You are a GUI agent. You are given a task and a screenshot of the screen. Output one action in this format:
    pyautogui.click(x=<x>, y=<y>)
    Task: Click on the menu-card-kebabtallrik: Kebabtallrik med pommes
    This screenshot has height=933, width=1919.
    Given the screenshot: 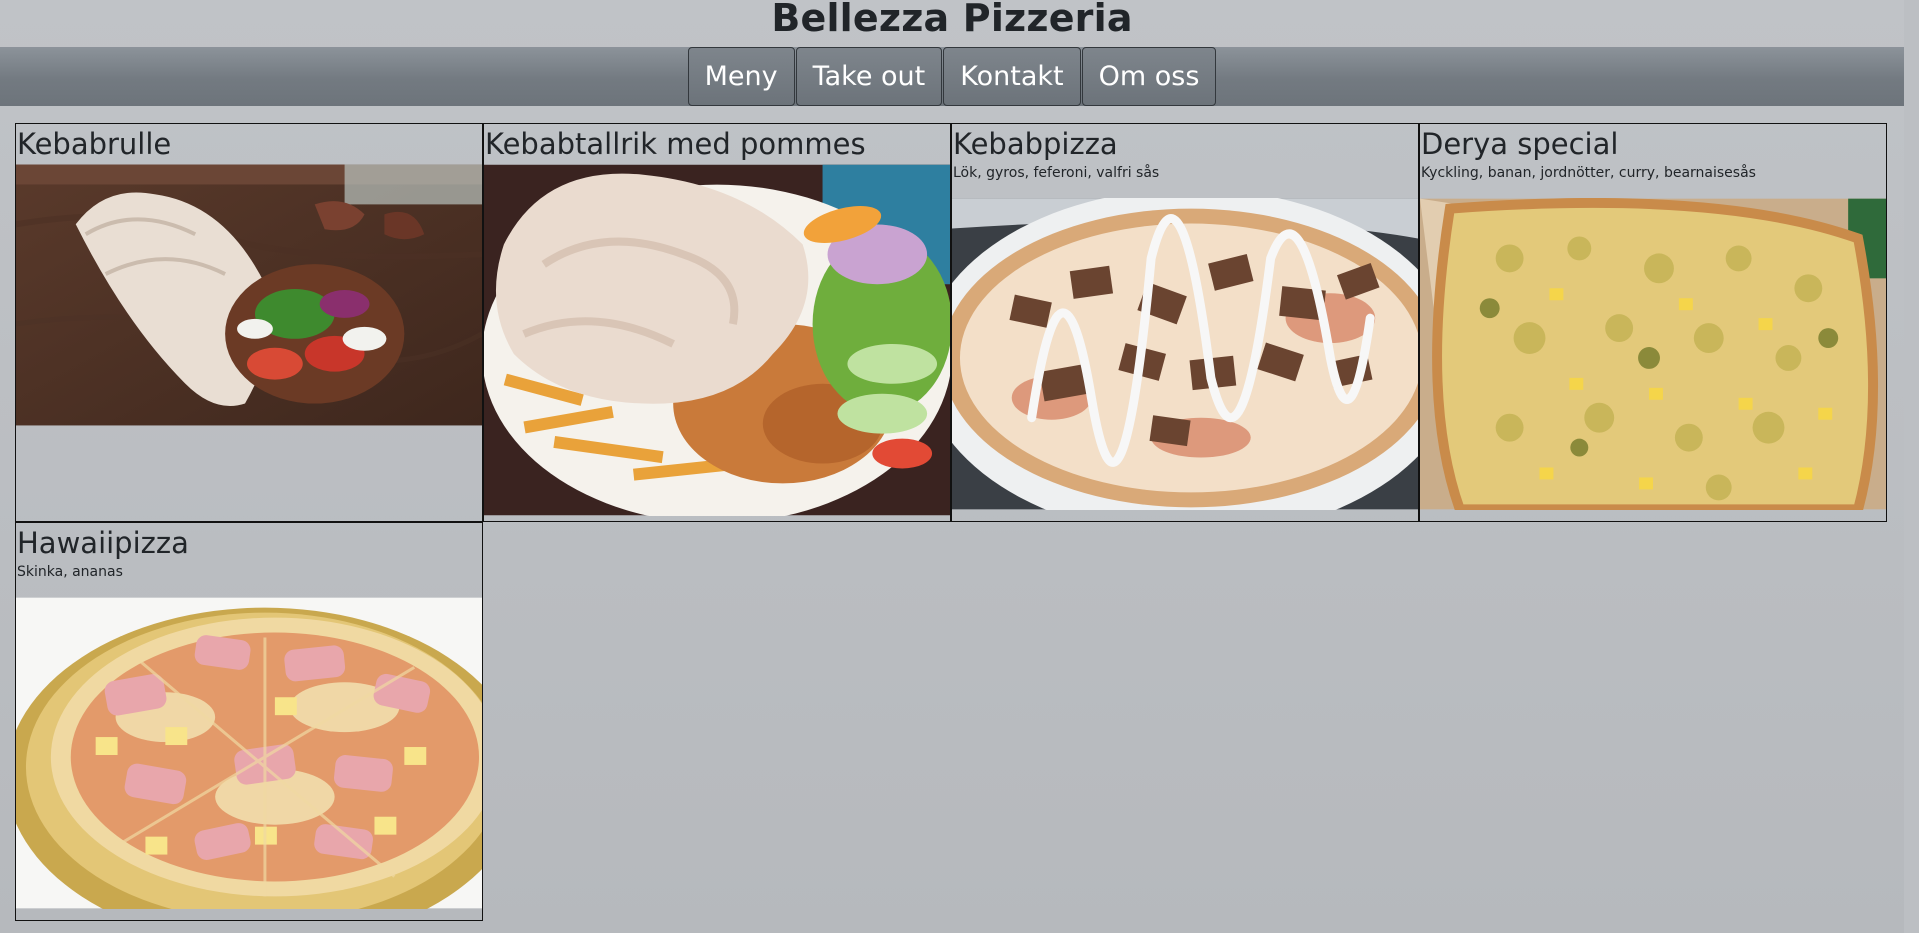 What is the action you would take?
    pyautogui.click(x=717, y=322)
    